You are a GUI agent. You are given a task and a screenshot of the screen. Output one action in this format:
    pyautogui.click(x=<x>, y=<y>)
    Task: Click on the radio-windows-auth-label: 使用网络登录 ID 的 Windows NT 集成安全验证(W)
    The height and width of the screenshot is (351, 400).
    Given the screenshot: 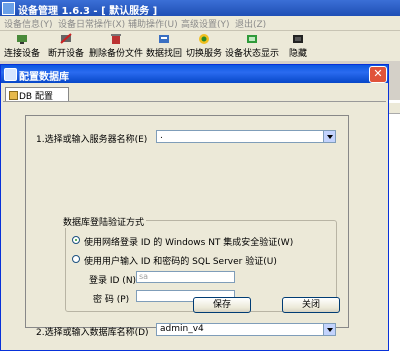 What is the action you would take?
    pyautogui.click(x=188, y=241)
    